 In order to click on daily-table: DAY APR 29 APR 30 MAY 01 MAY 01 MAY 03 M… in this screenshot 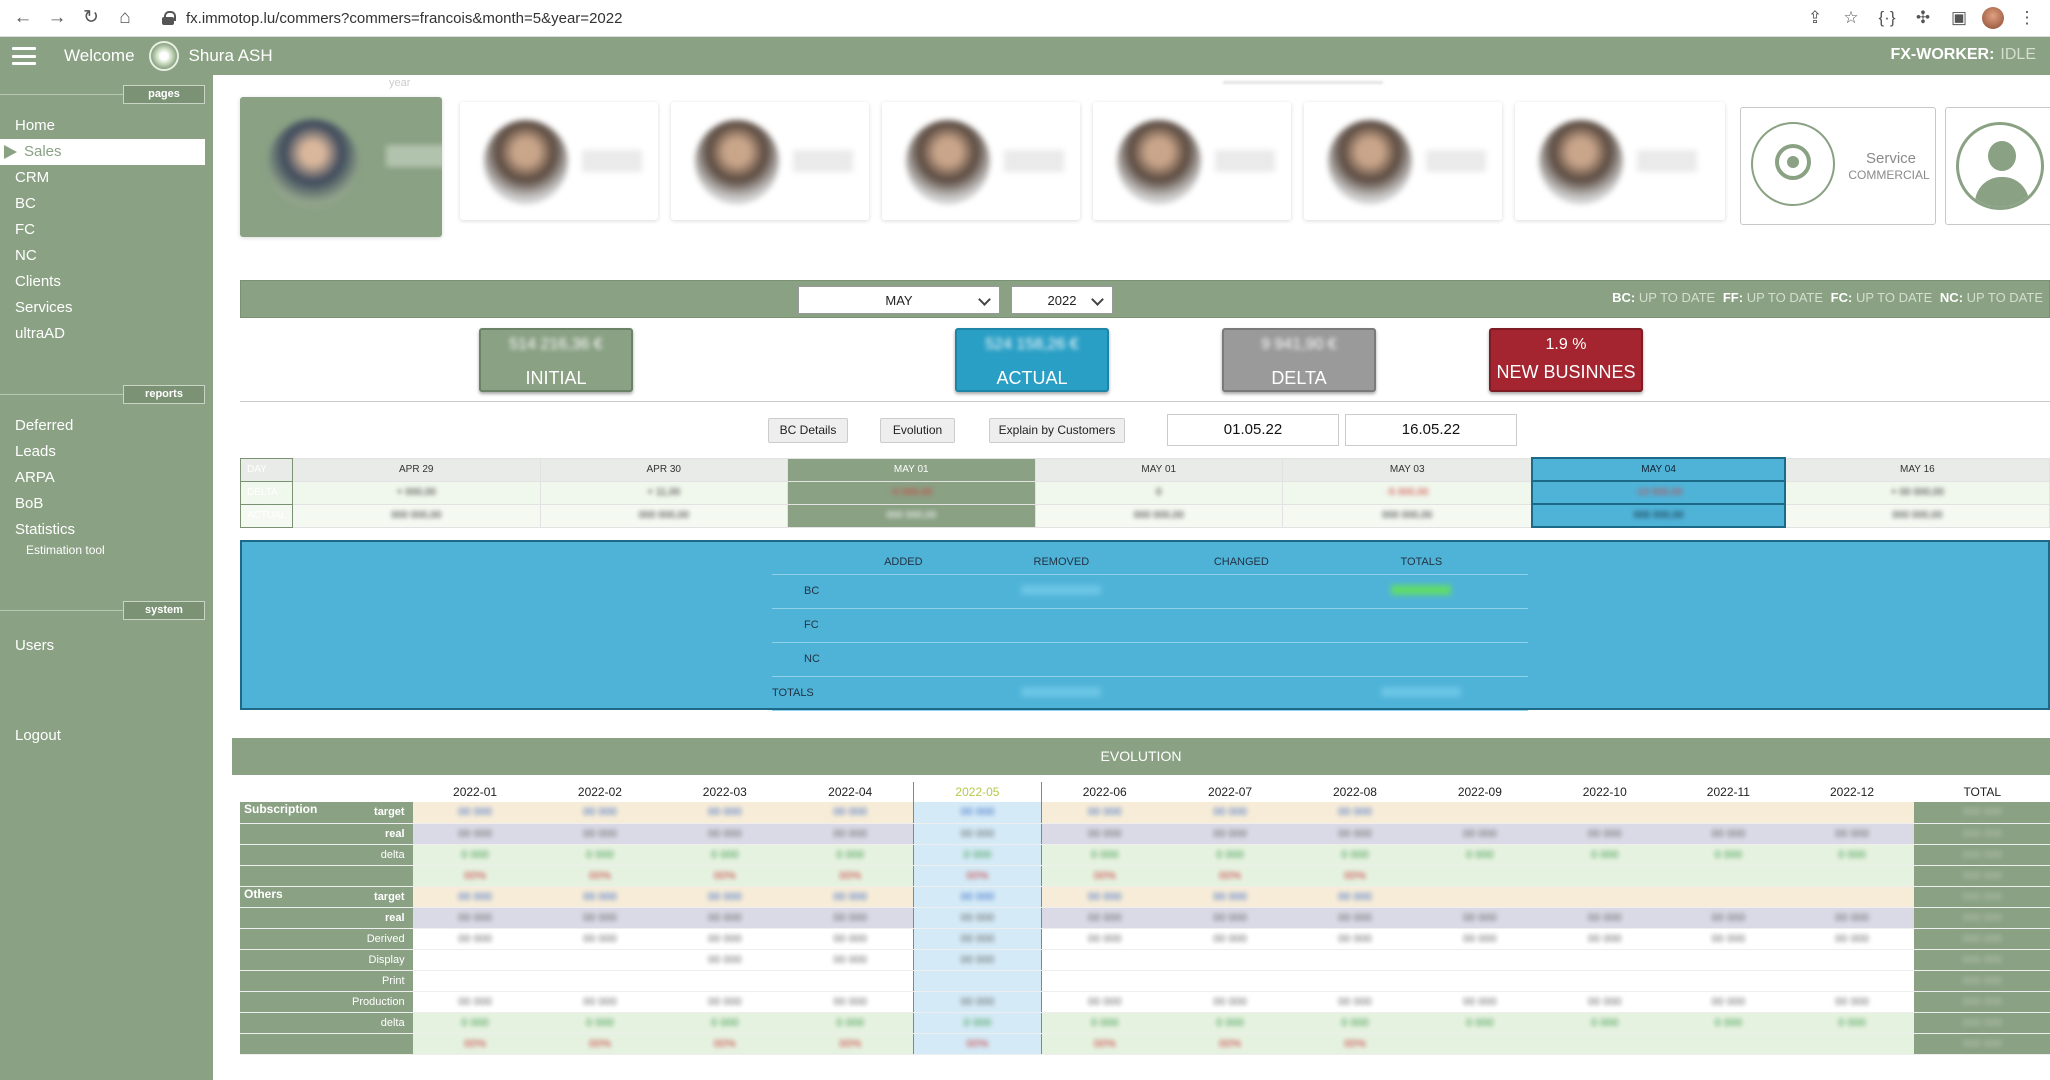, I will do `click(1145, 492)`.